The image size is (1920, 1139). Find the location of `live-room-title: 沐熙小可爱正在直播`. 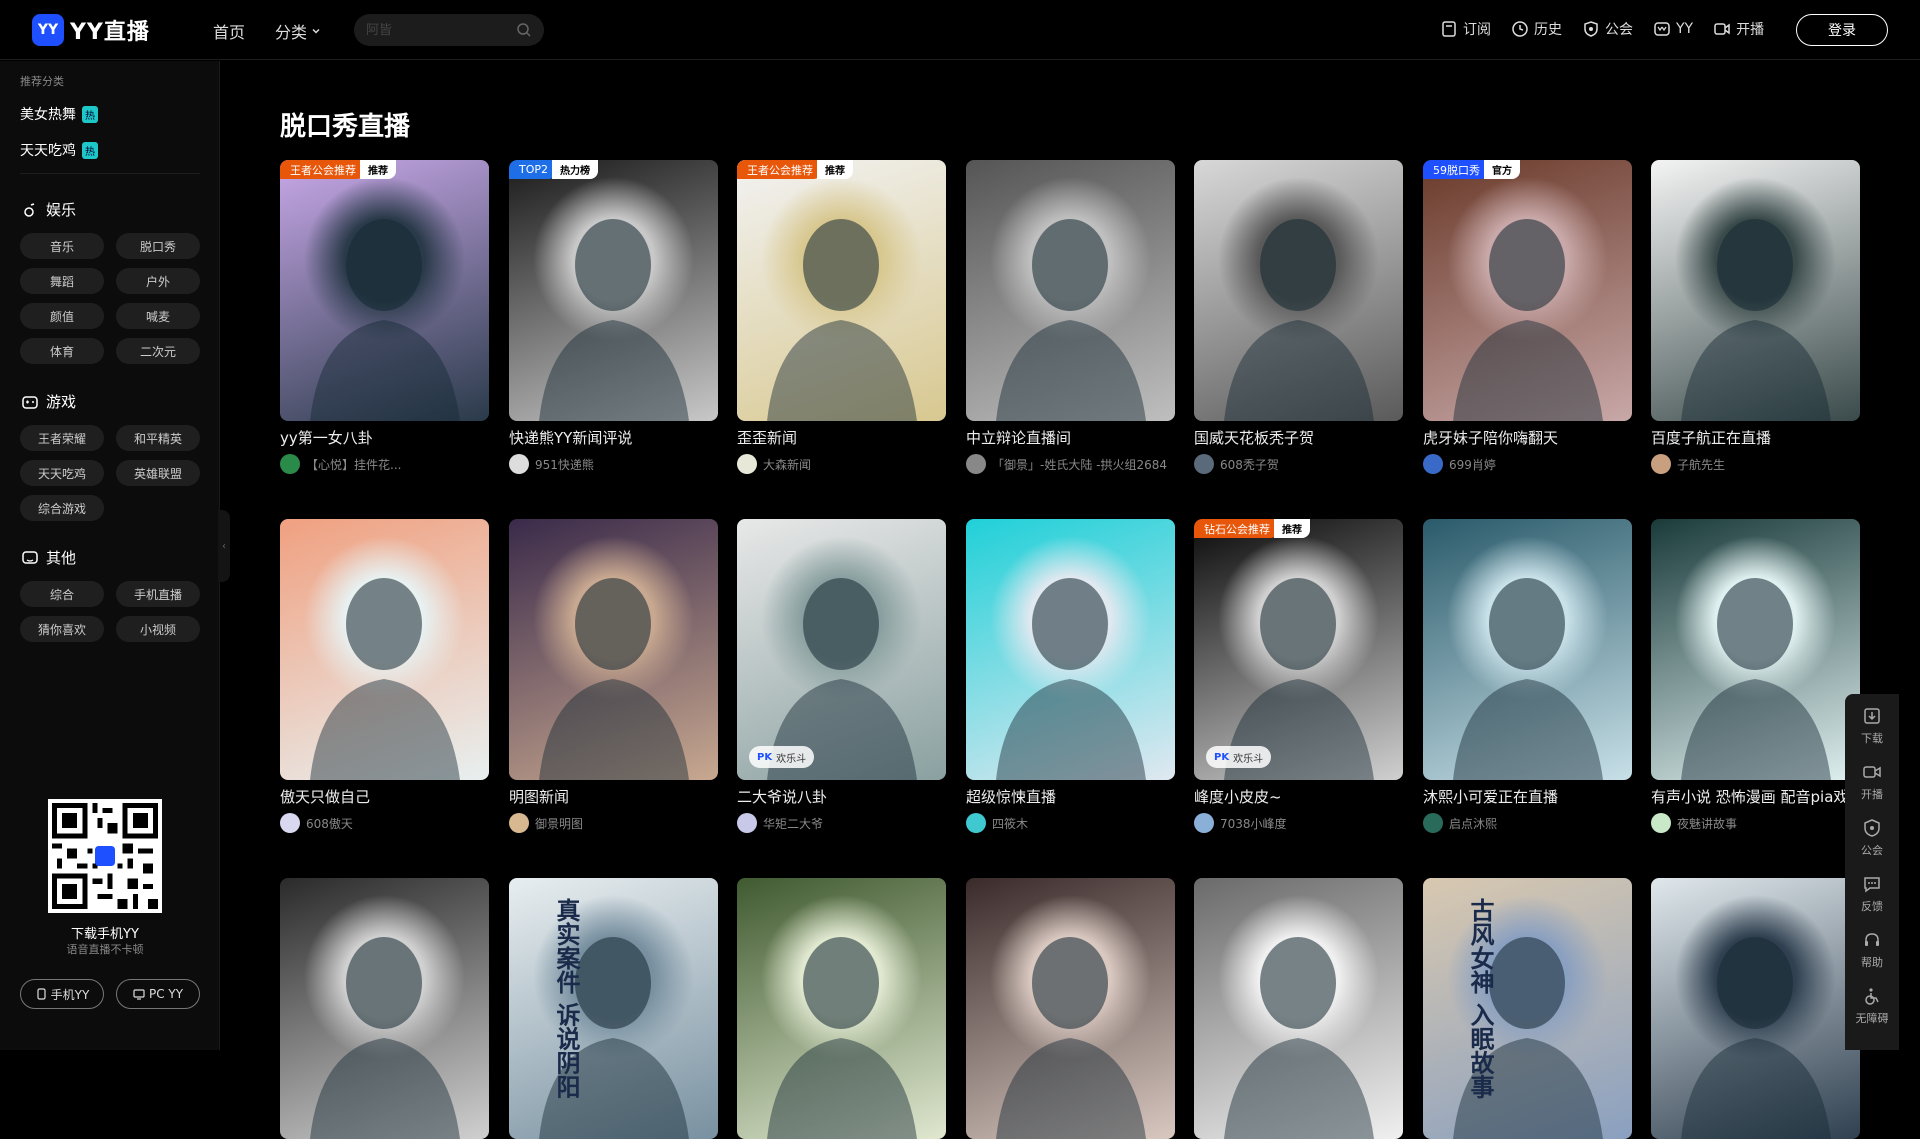

live-room-title: 沐熙小可爱正在直播 is located at coordinates (1527, 796).